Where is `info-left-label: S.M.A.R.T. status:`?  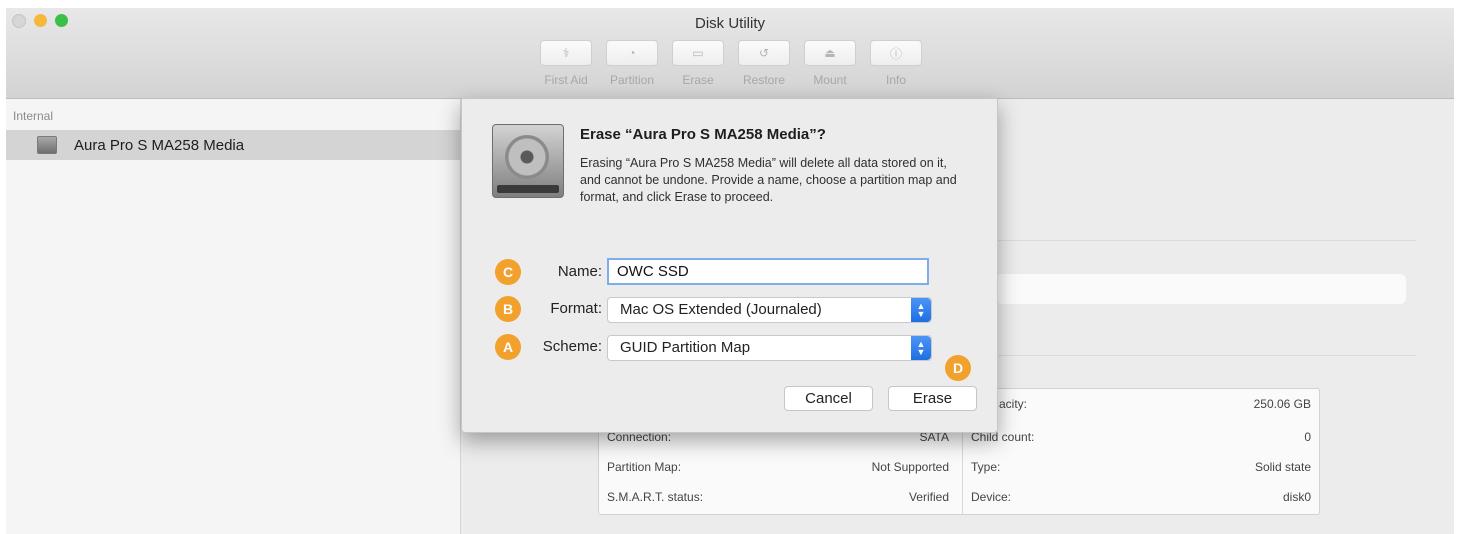 info-left-label: S.M.A.R.T. status: is located at coordinates (655, 497).